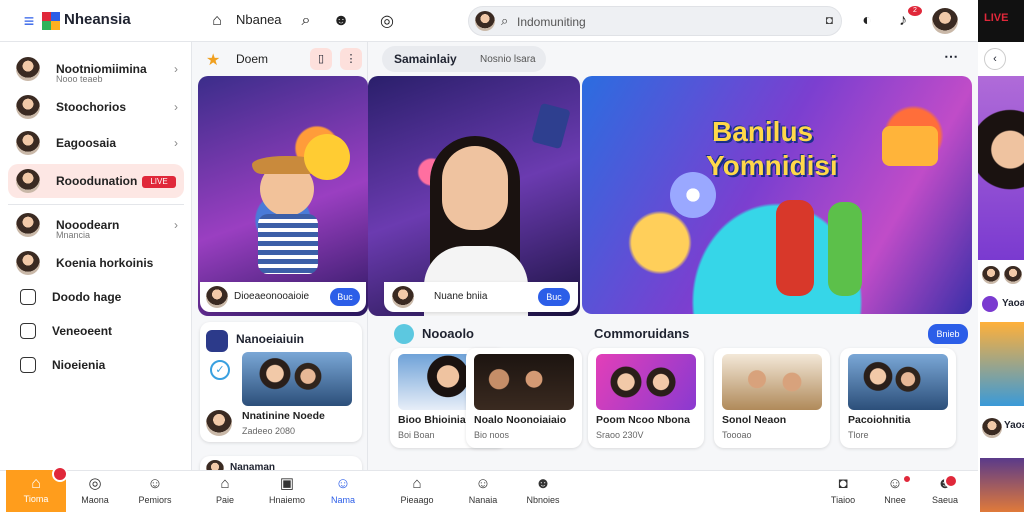  What do you see at coordinates (483, 490) in the screenshot?
I see `nav-chat: ☺ Nanaia` at bounding box center [483, 490].